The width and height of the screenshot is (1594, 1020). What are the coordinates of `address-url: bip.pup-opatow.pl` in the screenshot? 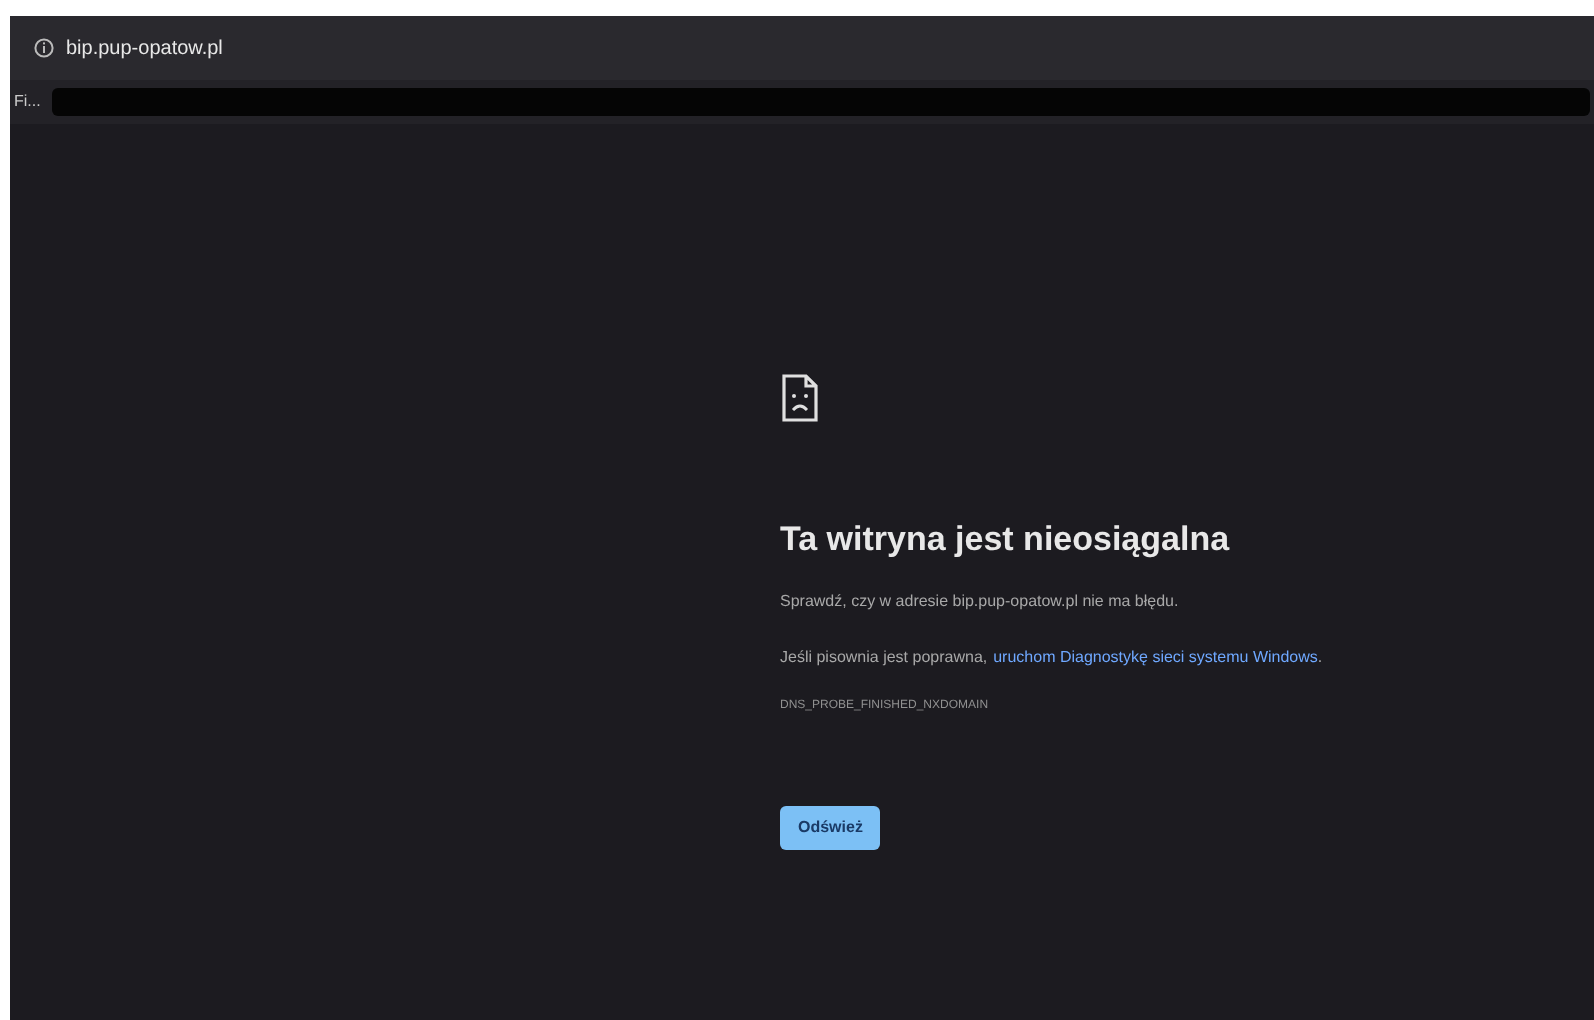 It's located at (144, 48).